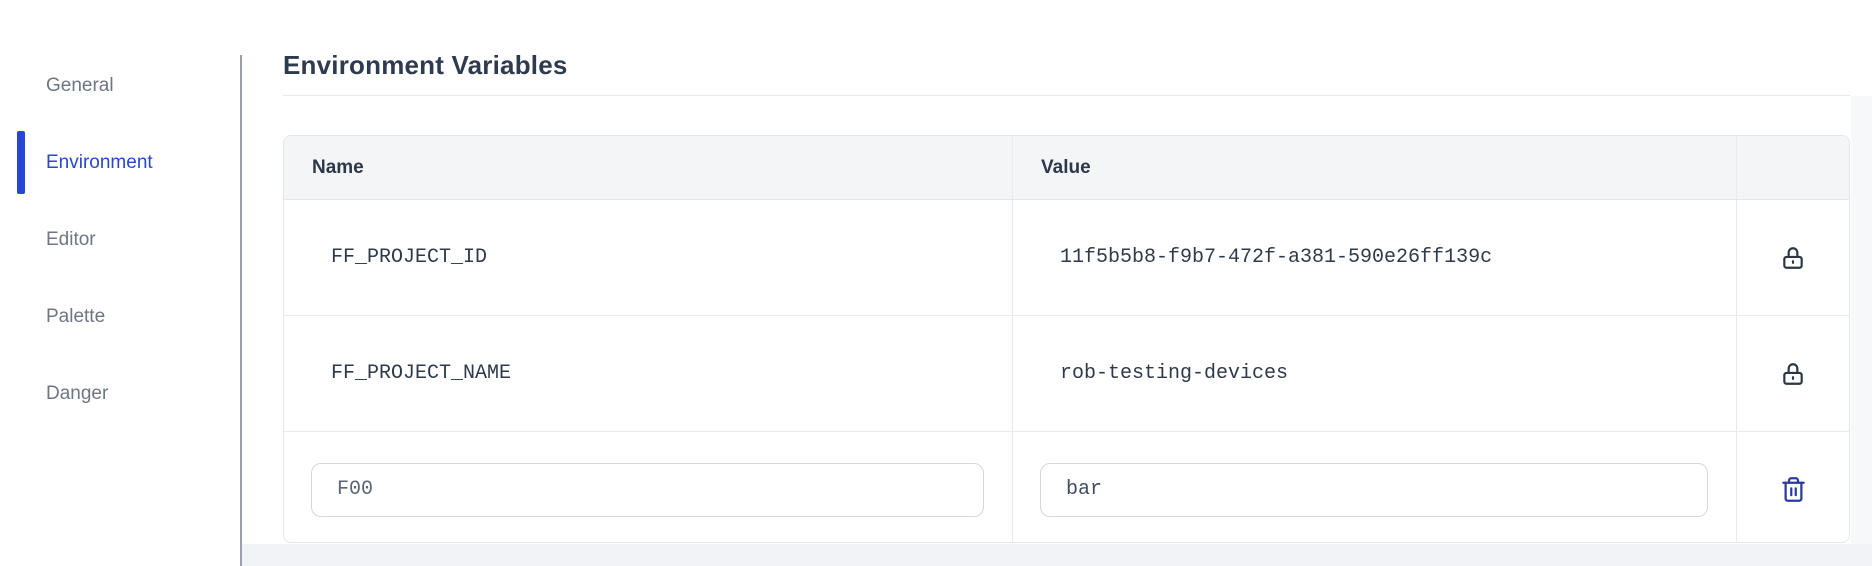  What do you see at coordinates (648, 373) in the screenshot?
I see `env-var-name: FF_PROJECT_NAME` at bounding box center [648, 373].